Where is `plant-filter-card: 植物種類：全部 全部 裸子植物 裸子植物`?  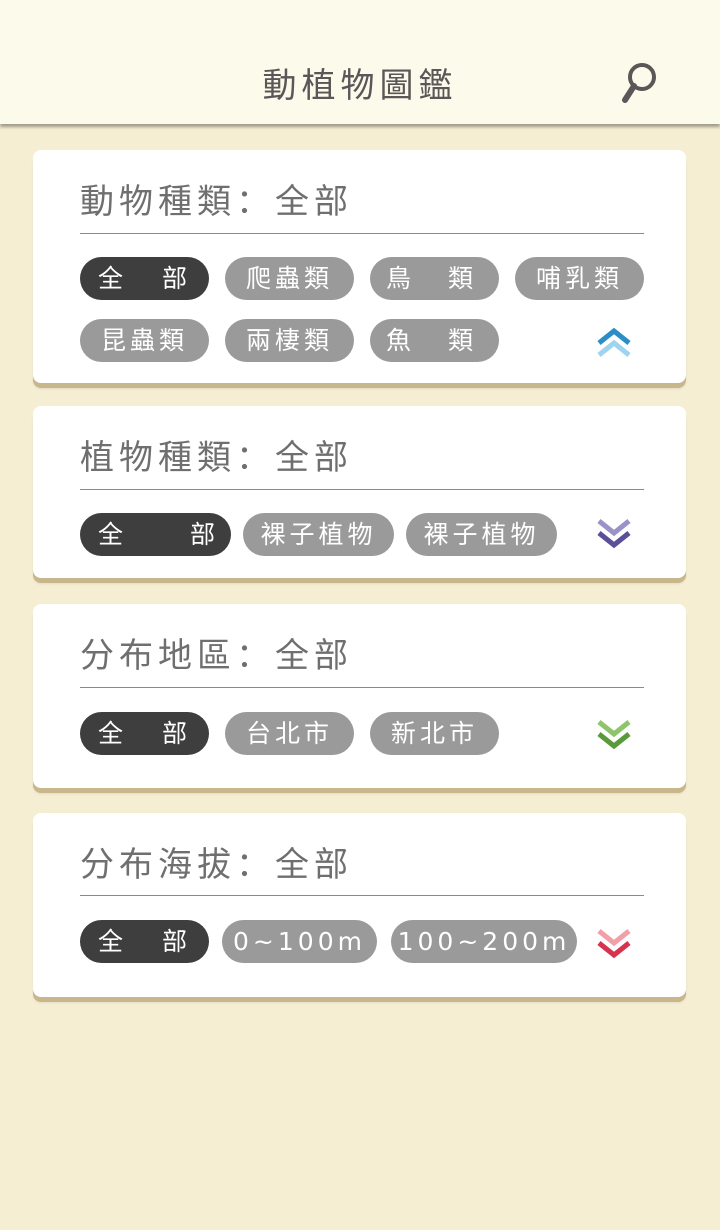
plant-filter-card: 植物種類：全部 全部 裸子植物 裸子植物 is located at coordinates (359, 492).